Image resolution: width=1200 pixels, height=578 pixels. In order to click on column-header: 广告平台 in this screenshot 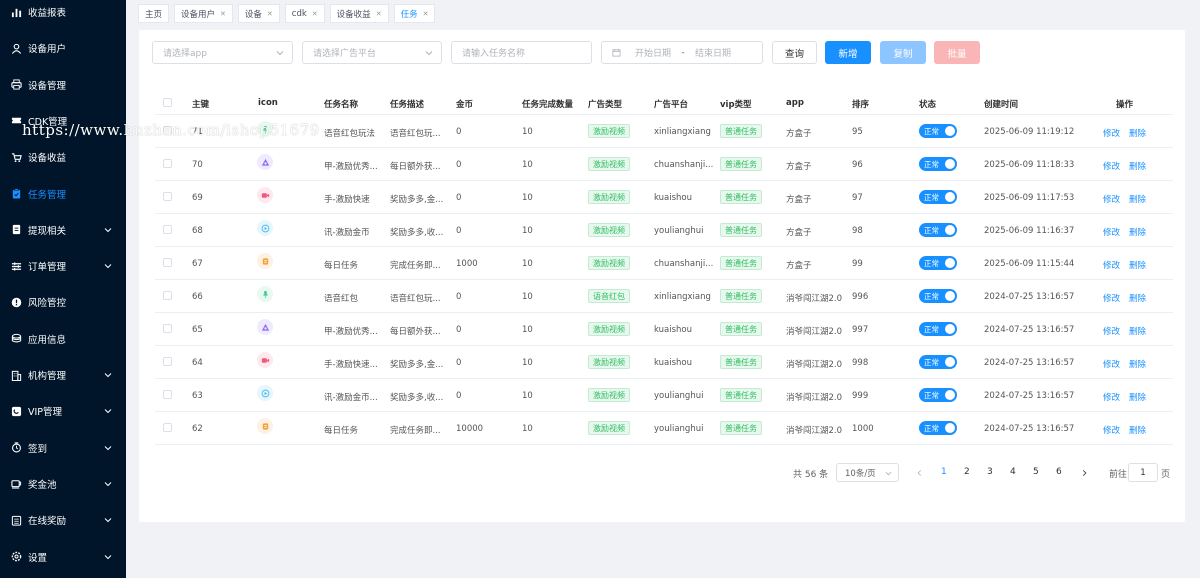, I will do `click(671, 105)`.